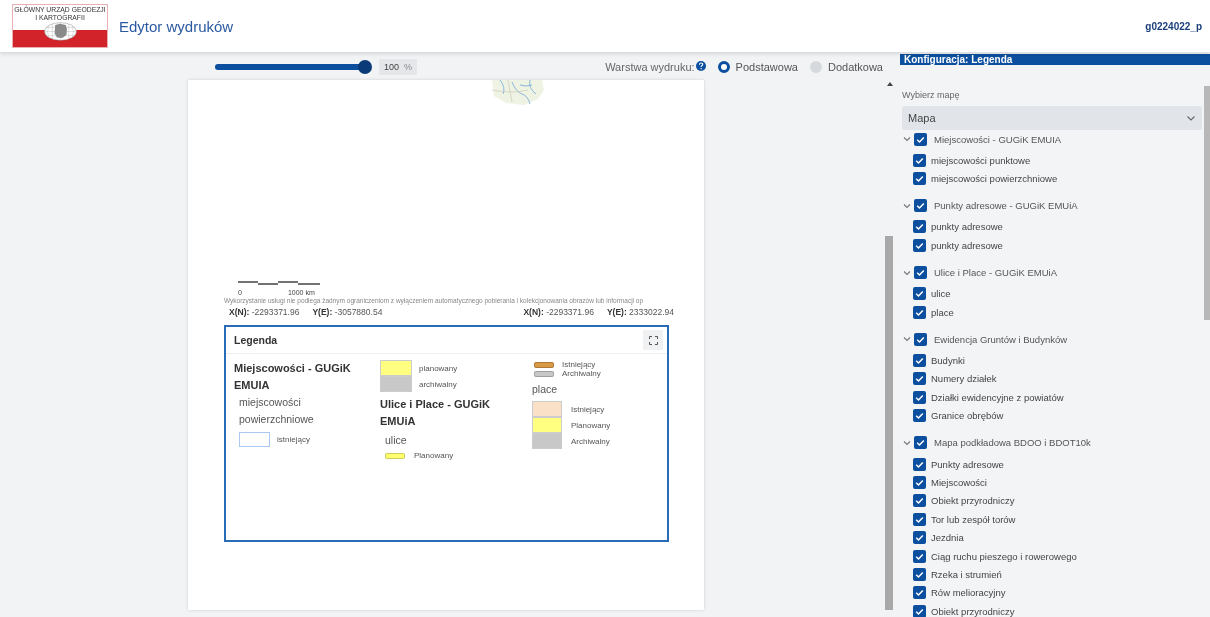 The height and width of the screenshot is (617, 1210). What do you see at coordinates (966, 574) in the screenshot?
I see `layer-label: Rzeka i strumień` at bounding box center [966, 574].